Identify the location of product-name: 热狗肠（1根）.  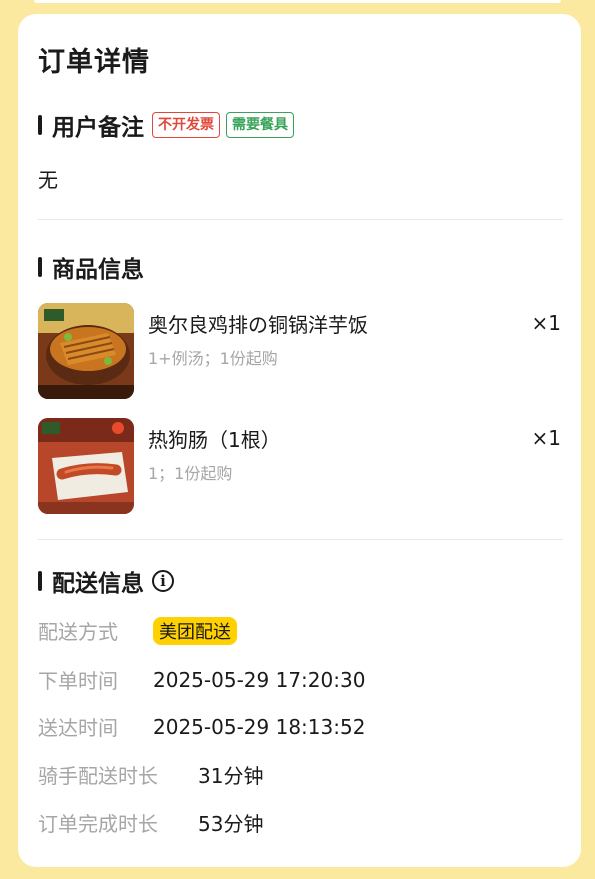
(214, 440).